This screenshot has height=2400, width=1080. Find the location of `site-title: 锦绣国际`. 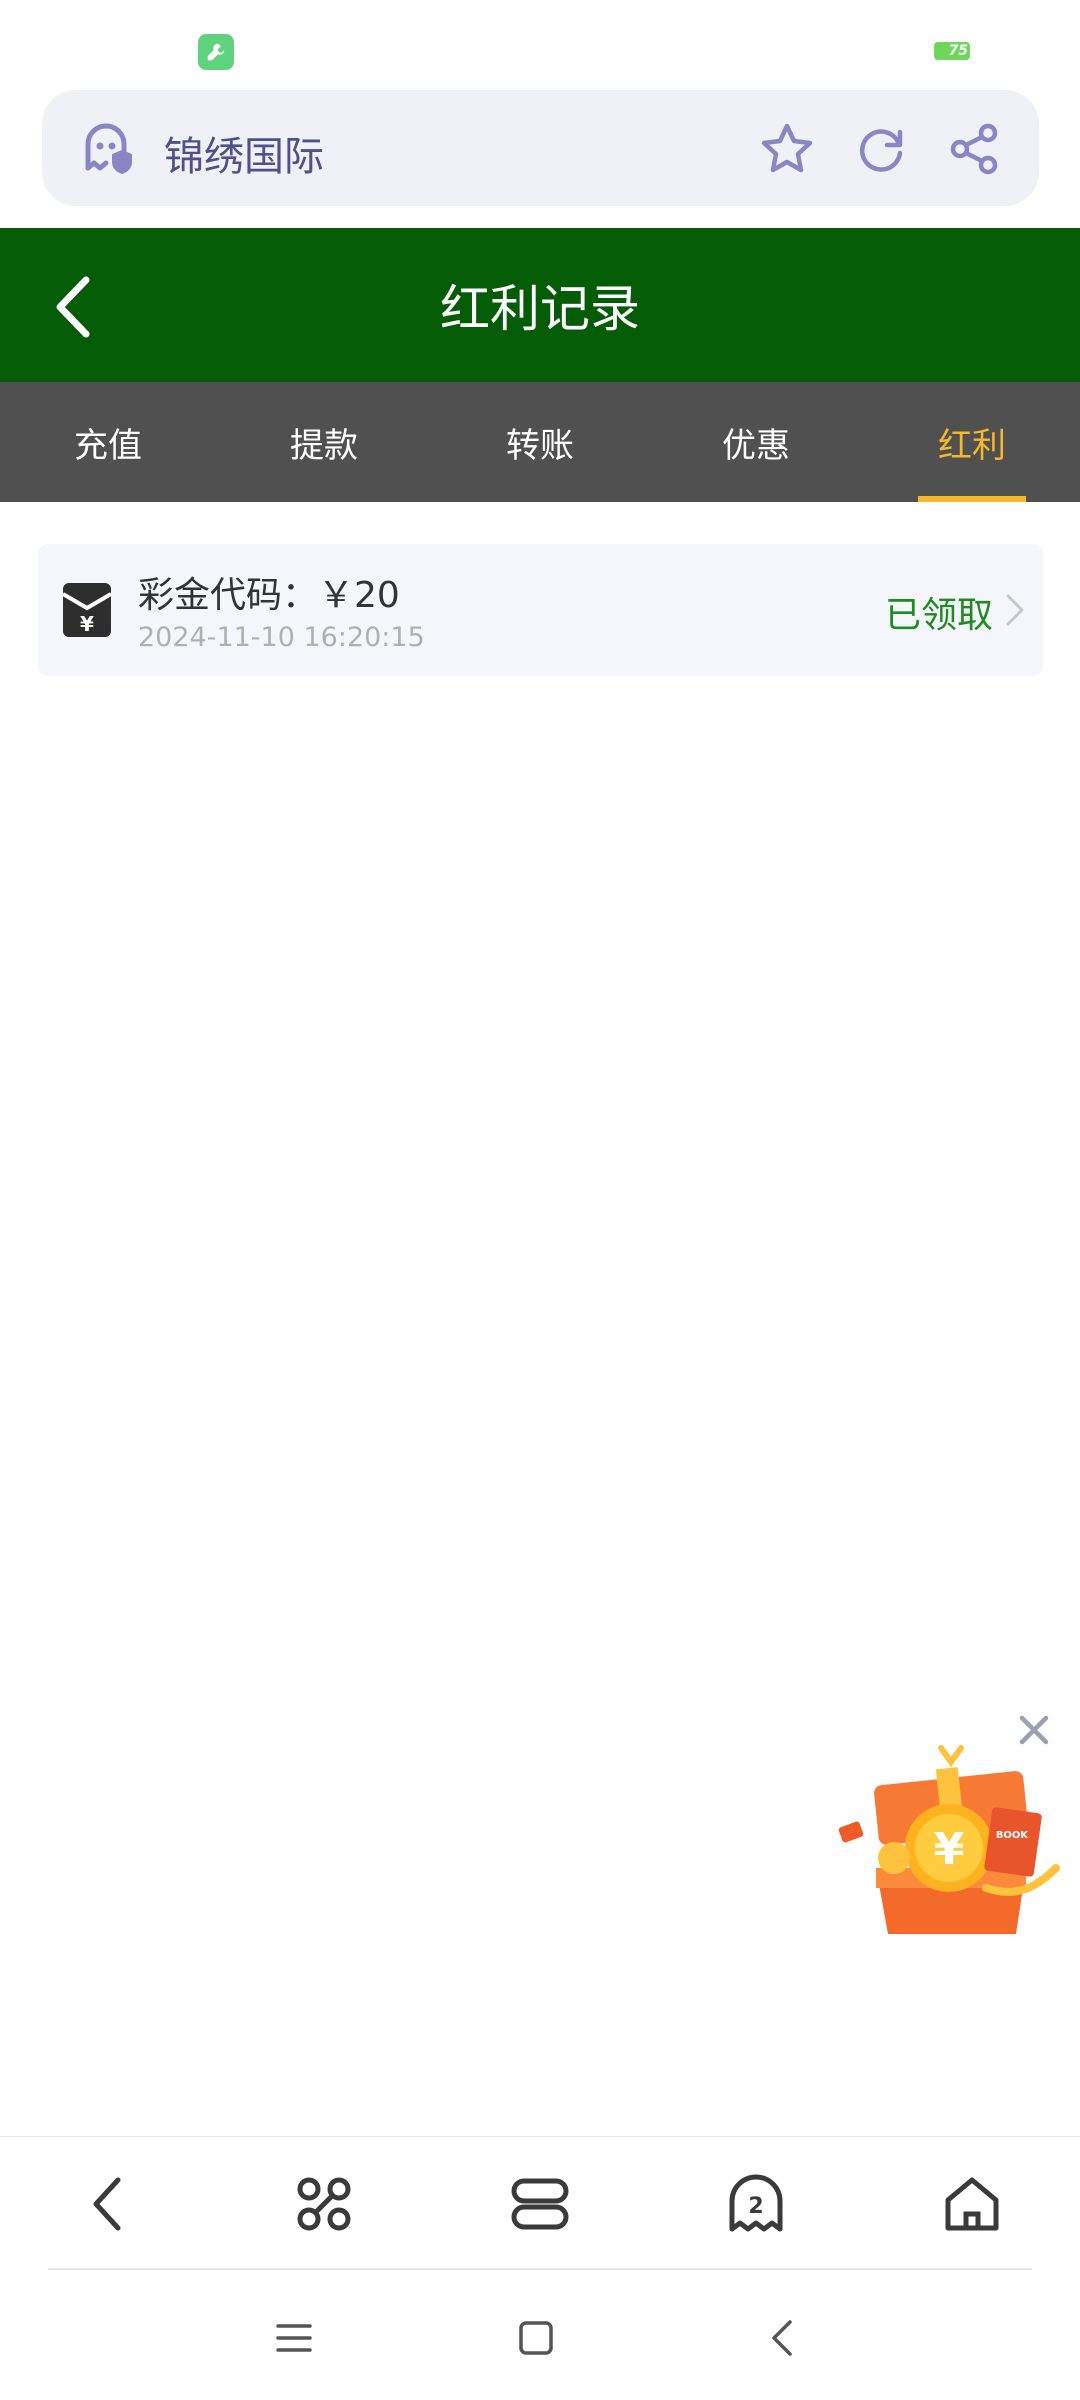

site-title: 锦绣国际 is located at coordinates (244, 157).